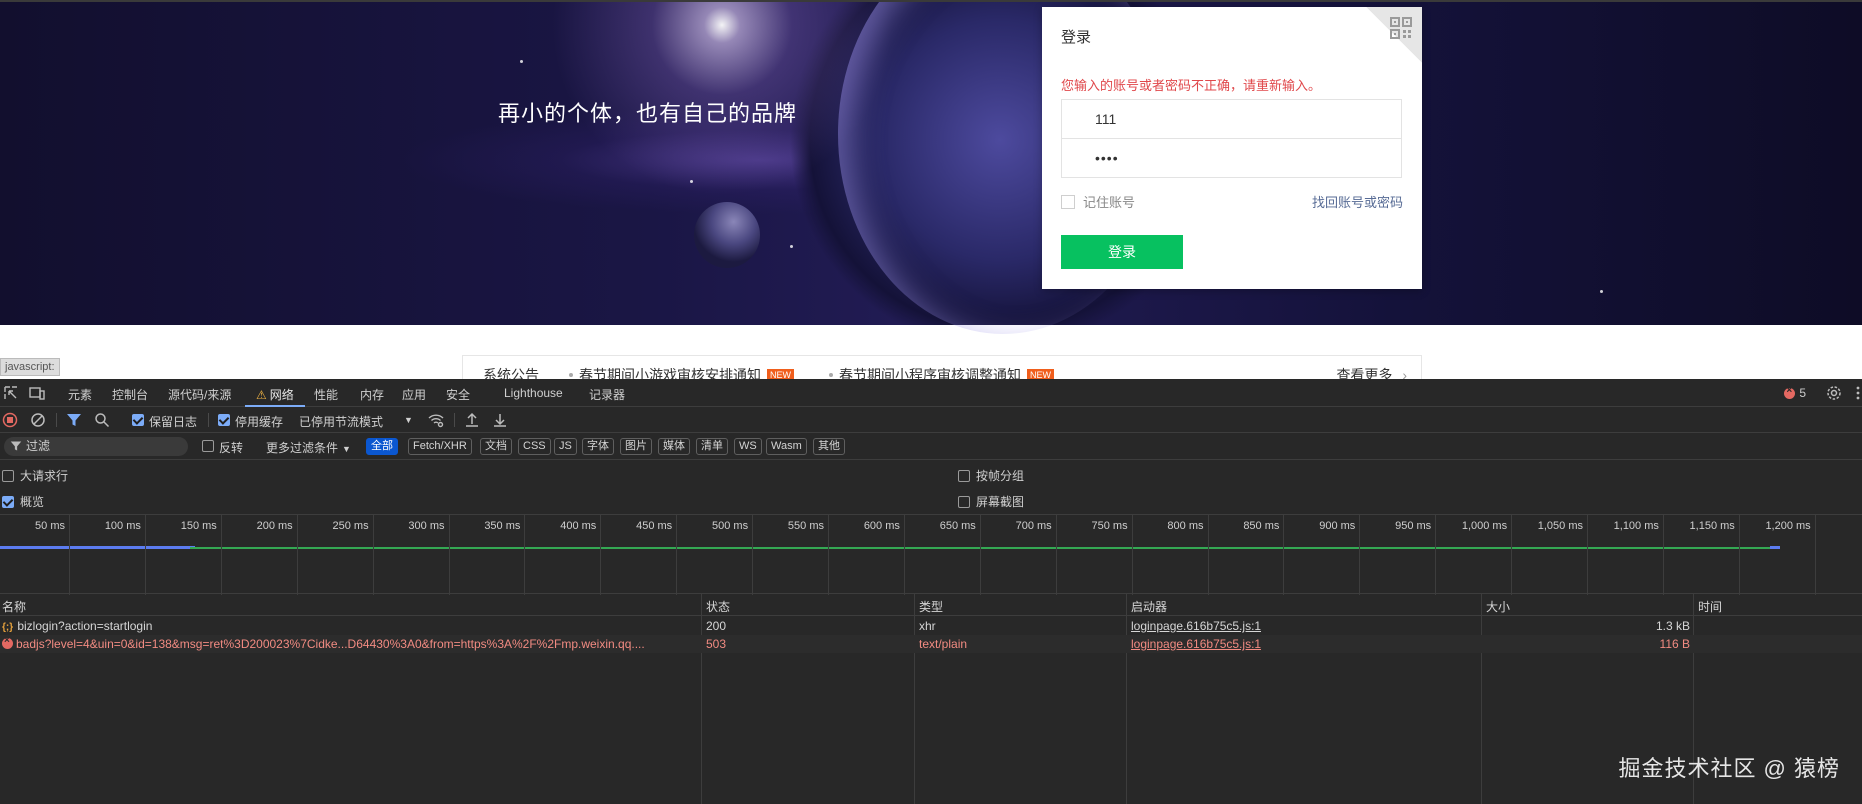 This screenshot has height=804, width=1862. What do you see at coordinates (8, 475) in the screenshot?
I see `large-rows-checkbox` at bounding box center [8, 475].